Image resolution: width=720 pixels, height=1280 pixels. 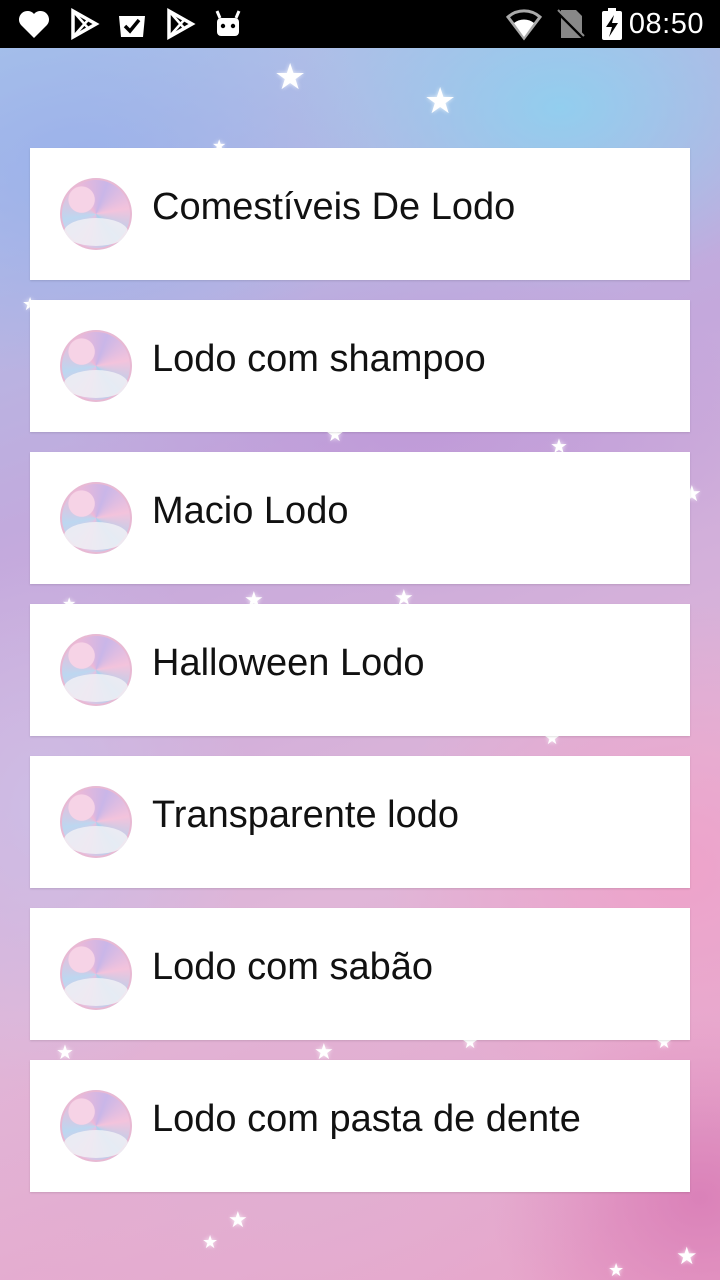 What do you see at coordinates (250, 511) in the screenshot?
I see `menu-item-label: Macio Lodo` at bounding box center [250, 511].